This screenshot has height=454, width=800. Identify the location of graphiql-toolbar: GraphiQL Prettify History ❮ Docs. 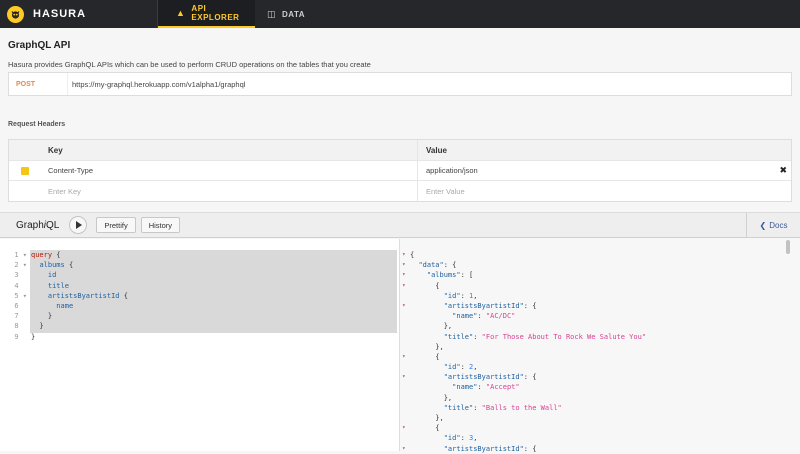
(400, 225).